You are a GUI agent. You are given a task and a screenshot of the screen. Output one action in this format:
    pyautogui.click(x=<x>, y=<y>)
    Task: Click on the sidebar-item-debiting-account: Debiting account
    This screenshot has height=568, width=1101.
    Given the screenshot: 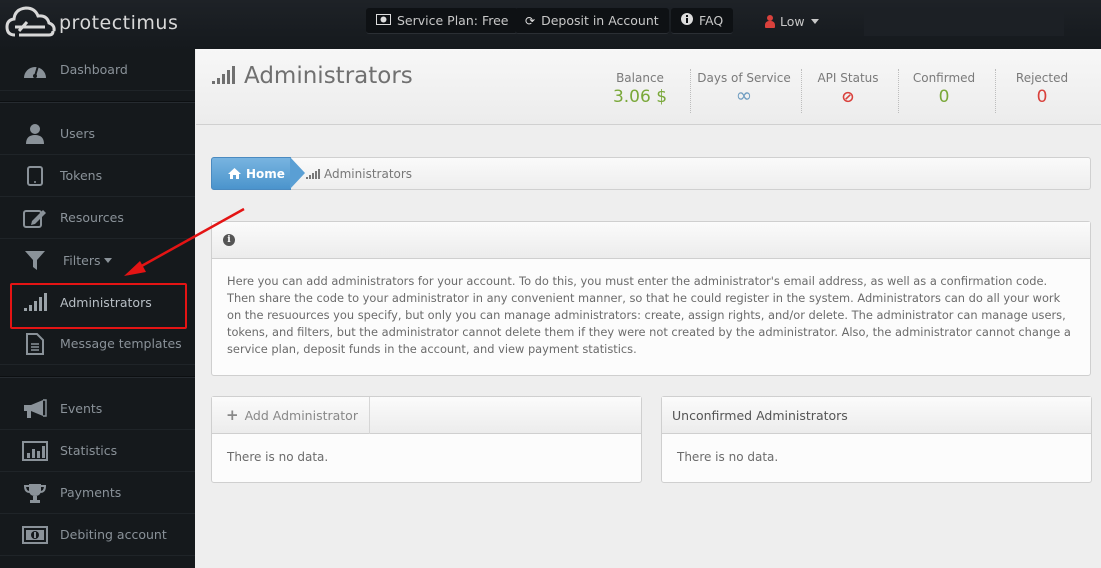 What is the action you would take?
    pyautogui.click(x=97, y=535)
    